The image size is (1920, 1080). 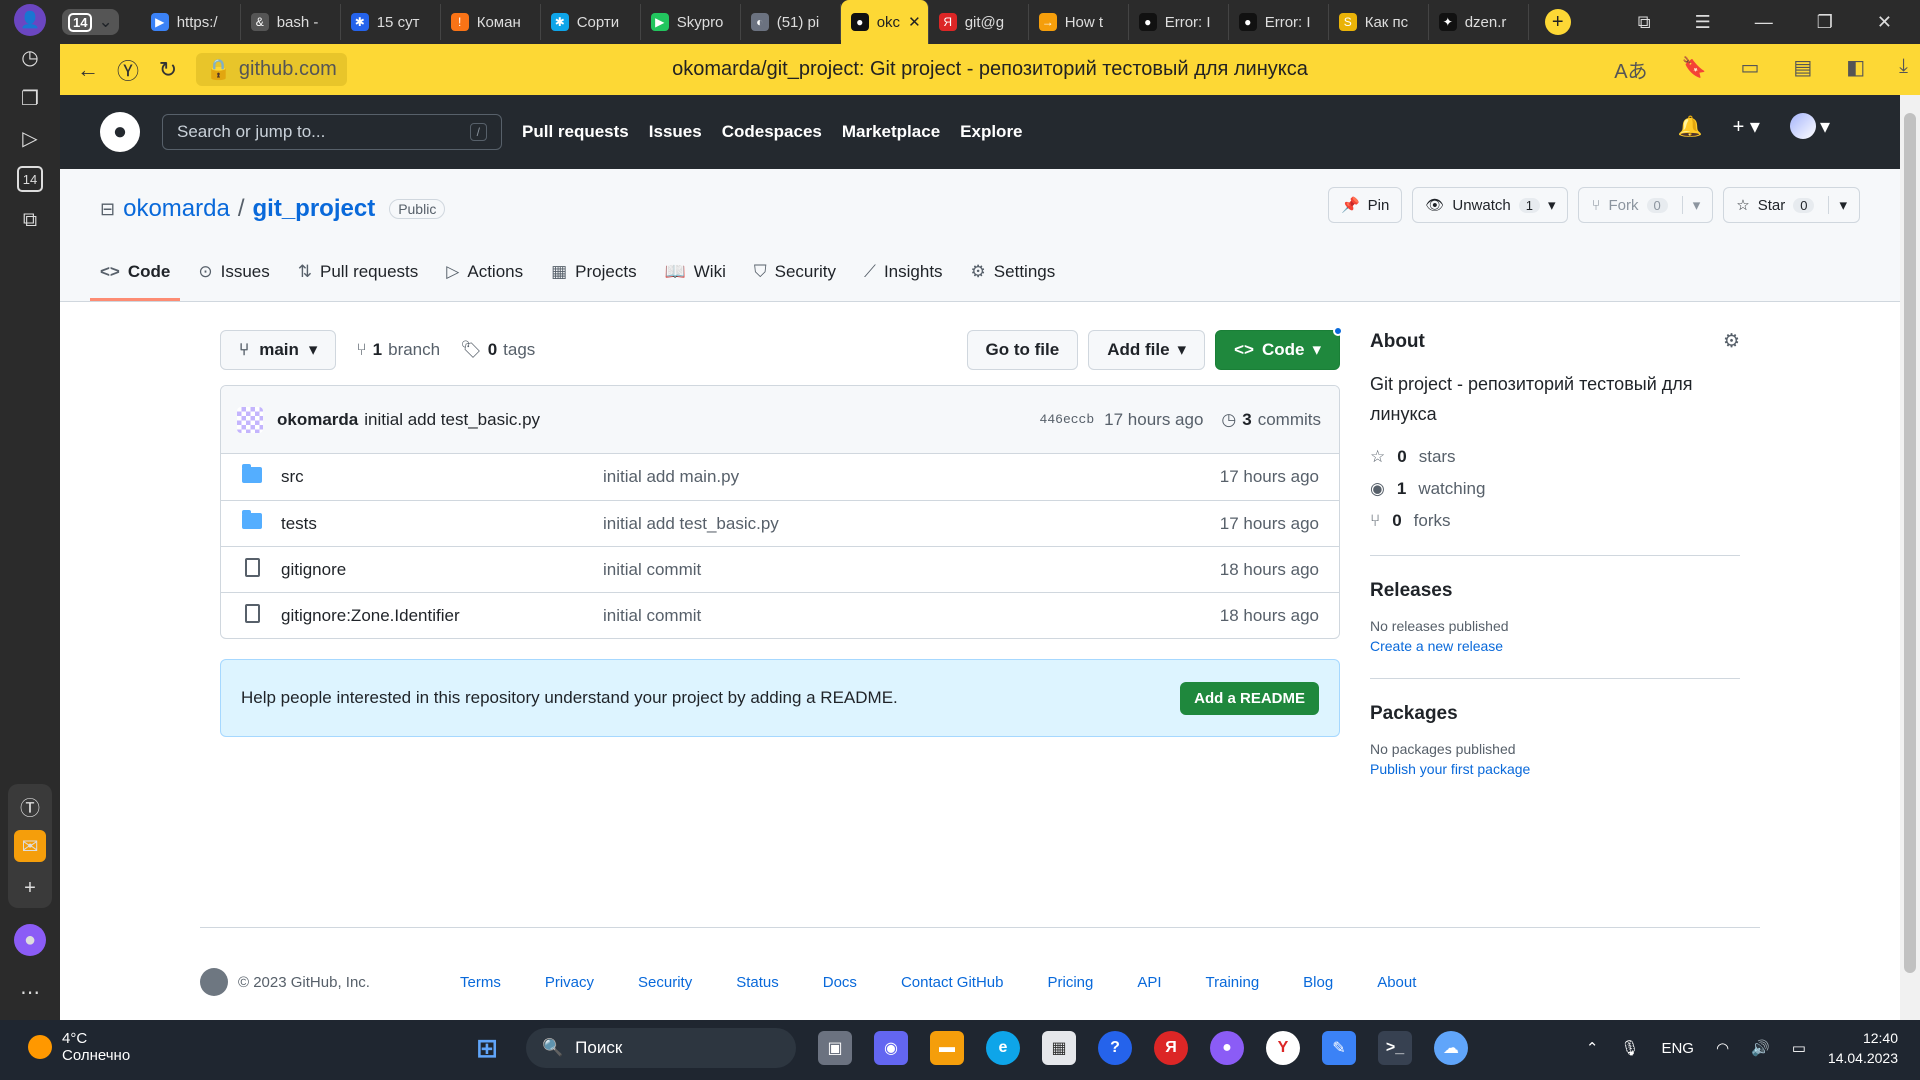 What do you see at coordinates (1555, 489) in the screenshot?
I see `watching-link: ◉ 1 watching` at bounding box center [1555, 489].